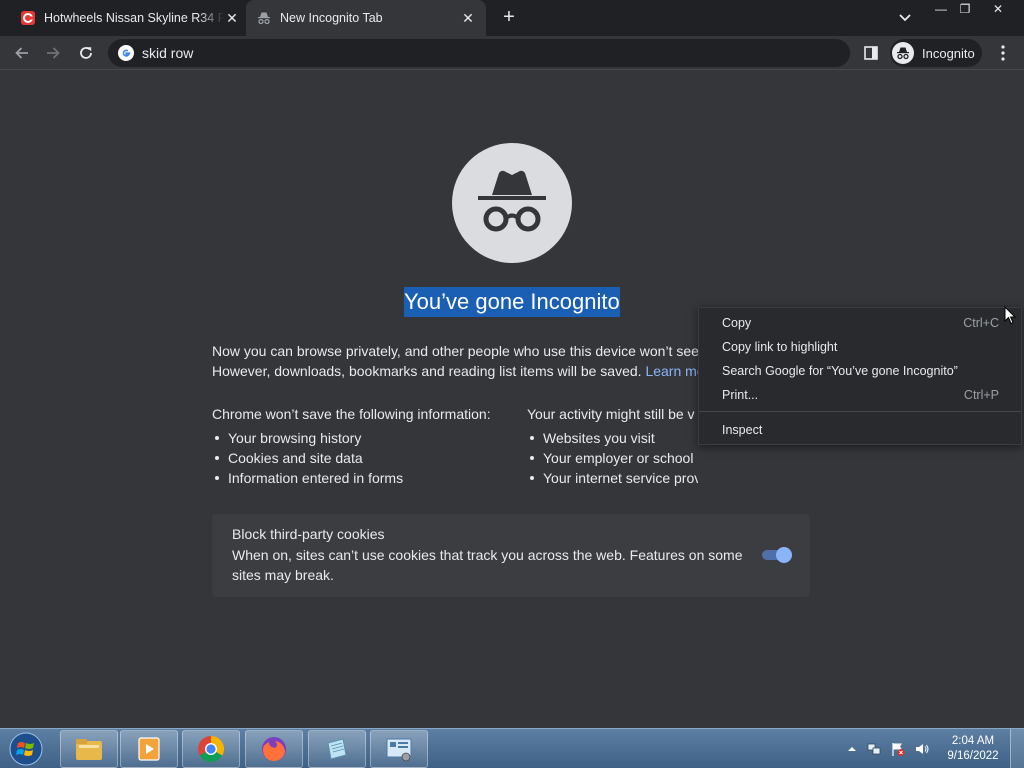 This screenshot has width=1024, height=768. I want to click on taskbar-control-panel, so click(399, 749).